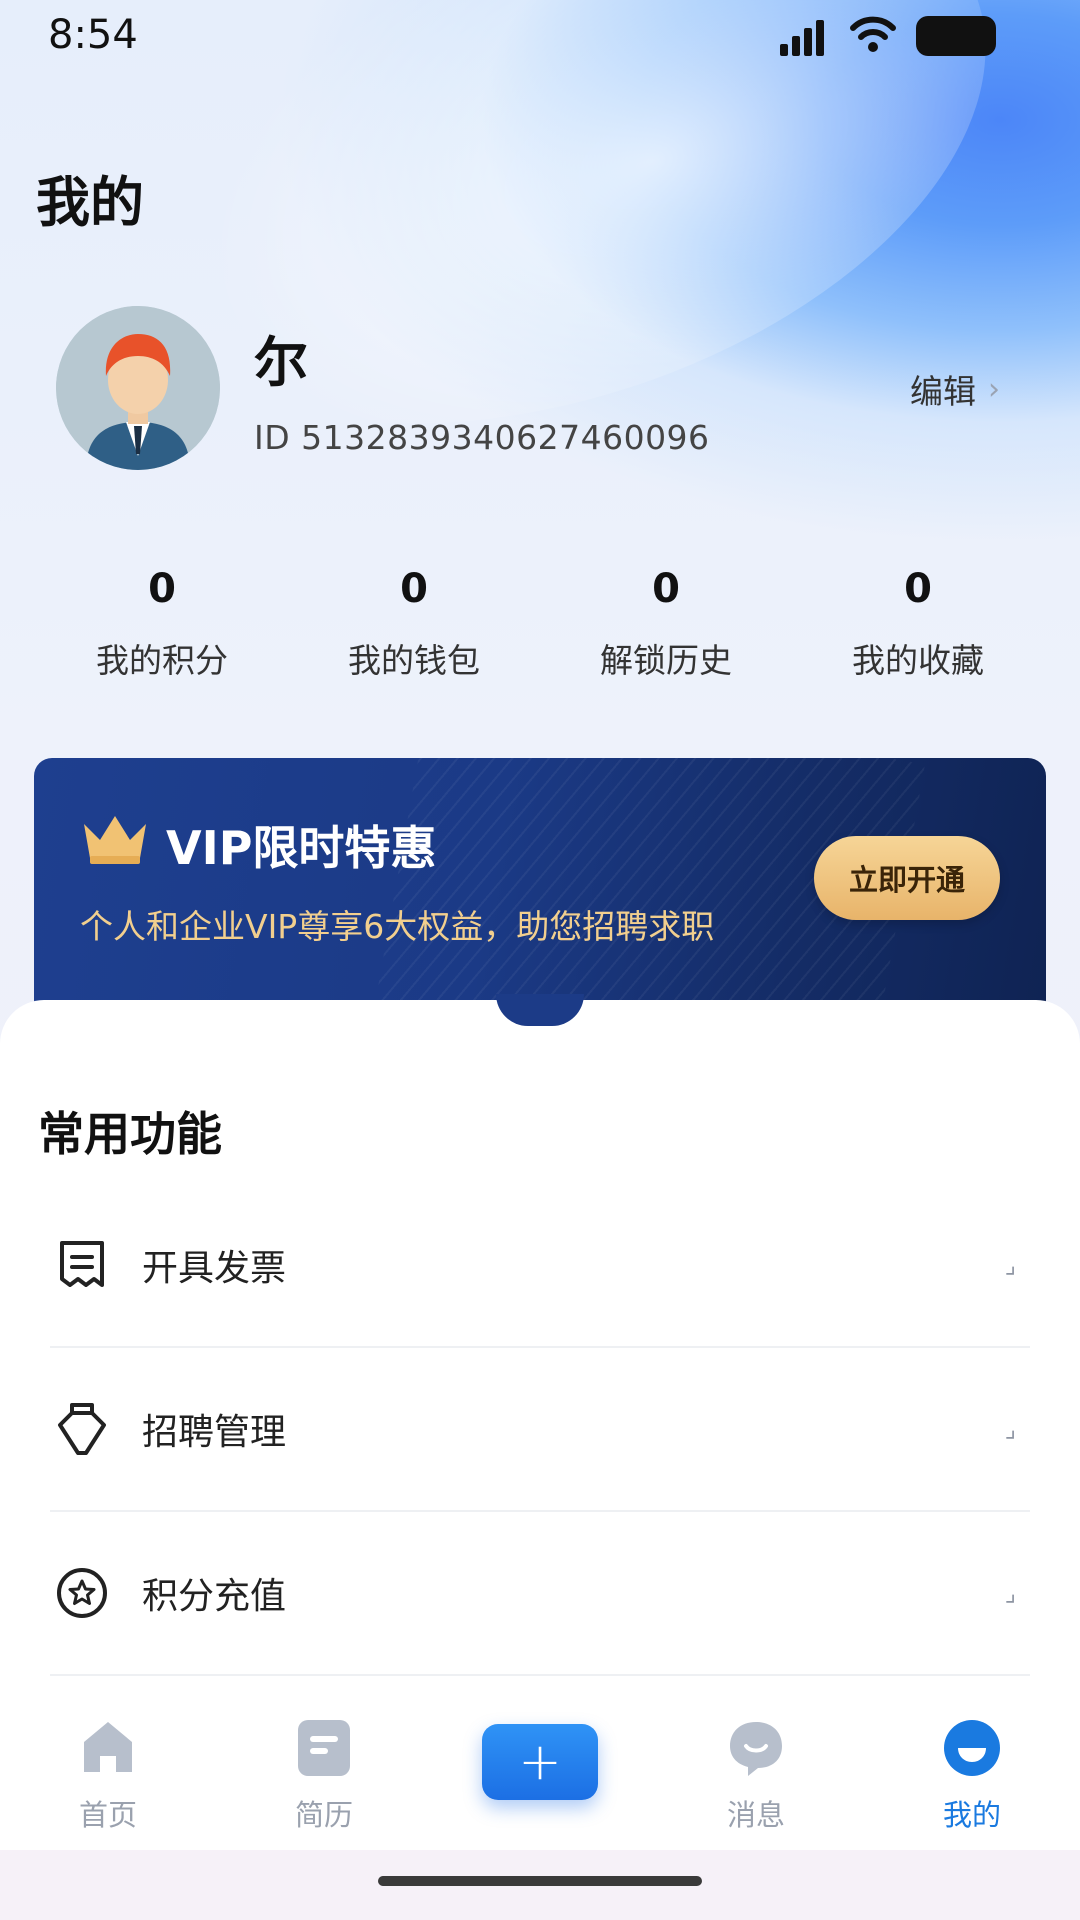  I want to click on menu-label: 招聘管理, so click(214, 1432).